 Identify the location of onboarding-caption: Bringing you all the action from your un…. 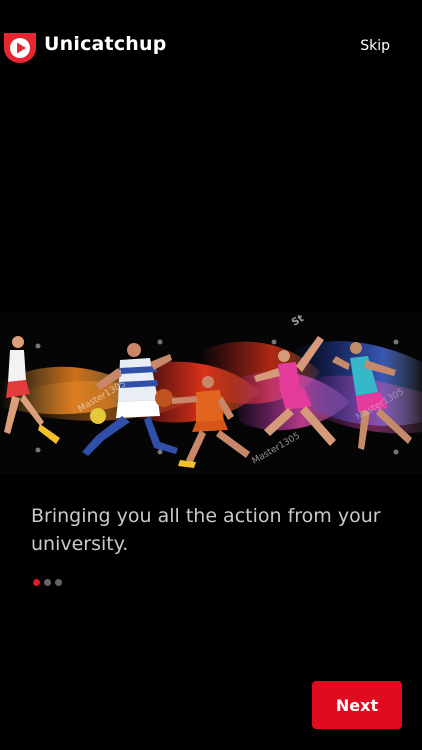
(206, 530).